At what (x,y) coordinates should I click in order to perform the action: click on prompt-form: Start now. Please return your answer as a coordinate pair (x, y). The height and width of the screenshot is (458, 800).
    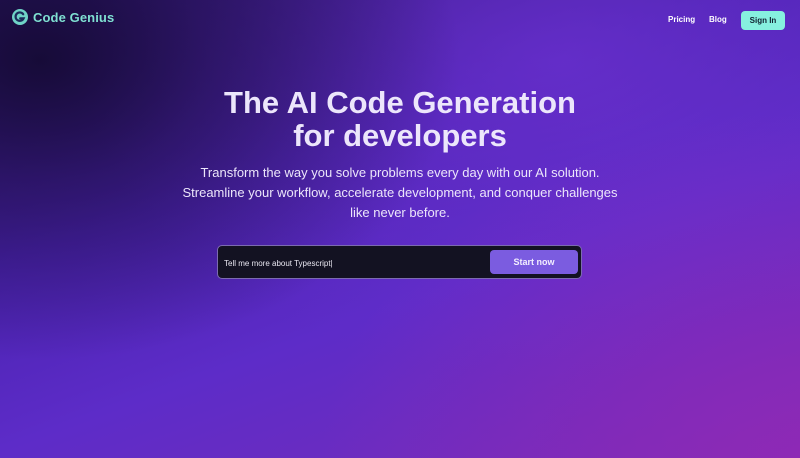
    Looking at the image, I should click on (399, 262).